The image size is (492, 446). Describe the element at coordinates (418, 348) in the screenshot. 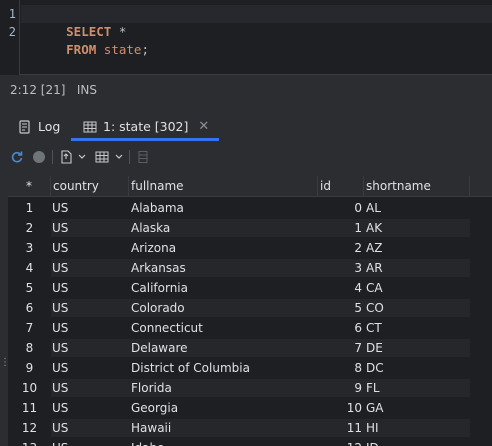

I see `cell-shortname: DE` at that location.